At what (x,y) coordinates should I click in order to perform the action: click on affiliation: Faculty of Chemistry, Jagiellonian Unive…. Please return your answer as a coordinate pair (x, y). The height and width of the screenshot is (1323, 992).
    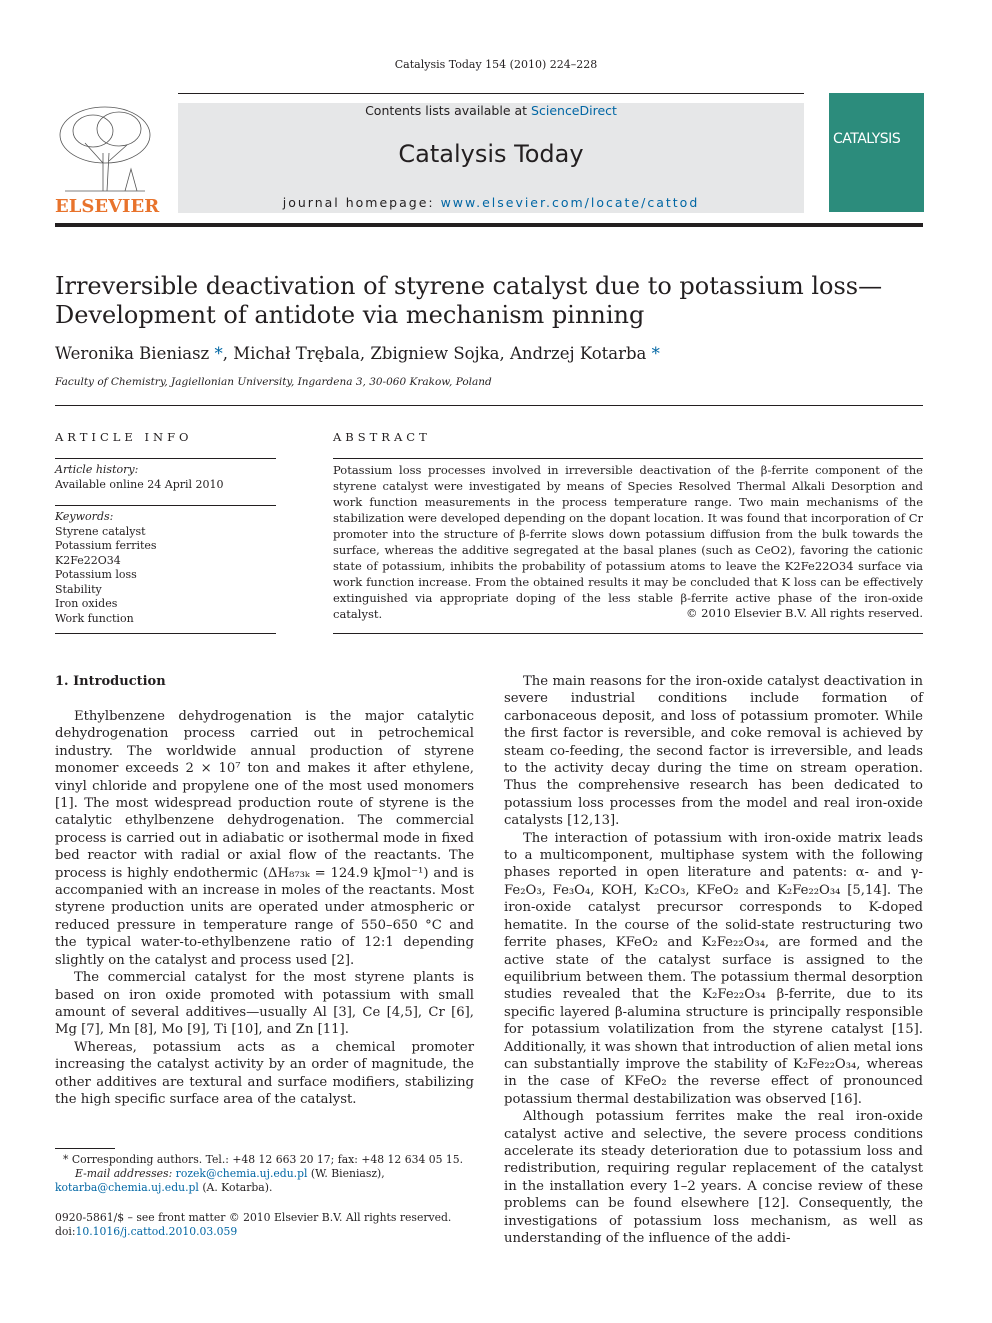
    Looking at the image, I should click on (273, 382).